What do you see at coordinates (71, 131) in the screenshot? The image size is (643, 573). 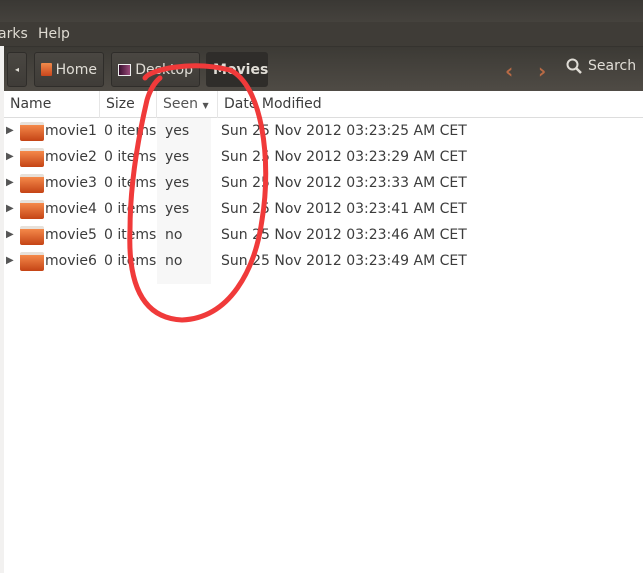 I see `file-name: movie1` at bounding box center [71, 131].